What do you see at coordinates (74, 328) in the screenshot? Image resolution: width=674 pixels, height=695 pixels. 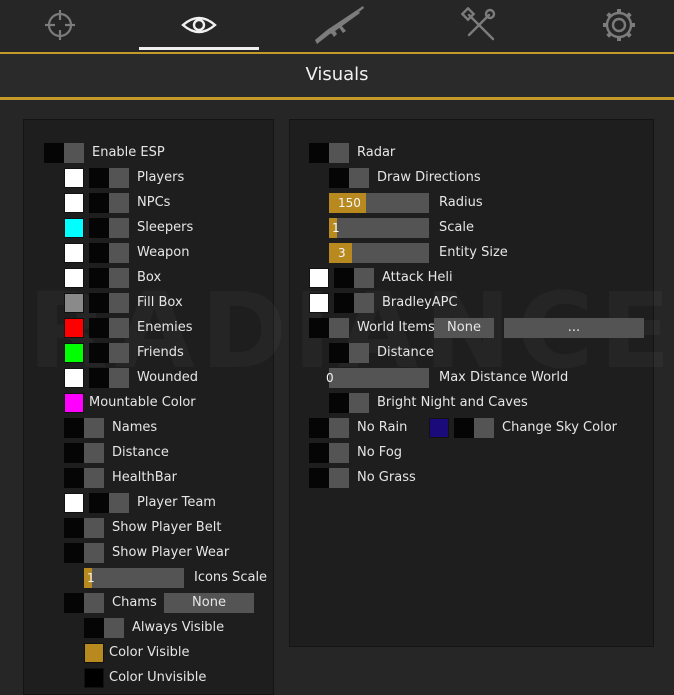 I see `enemies-color-swatch` at bounding box center [74, 328].